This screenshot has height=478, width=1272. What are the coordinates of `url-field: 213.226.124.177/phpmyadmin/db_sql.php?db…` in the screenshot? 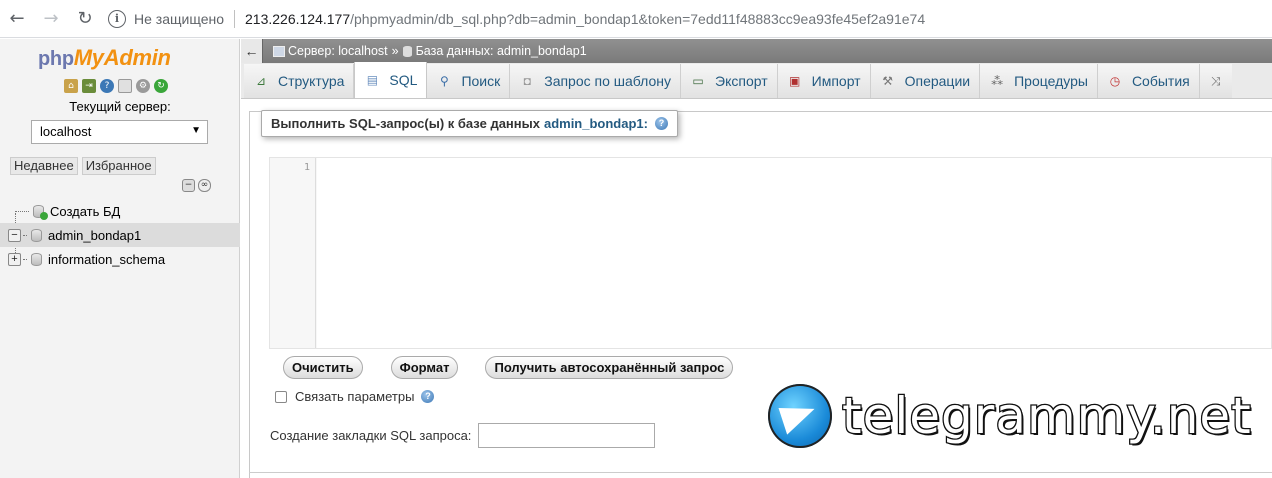 It's located at (585, 19).